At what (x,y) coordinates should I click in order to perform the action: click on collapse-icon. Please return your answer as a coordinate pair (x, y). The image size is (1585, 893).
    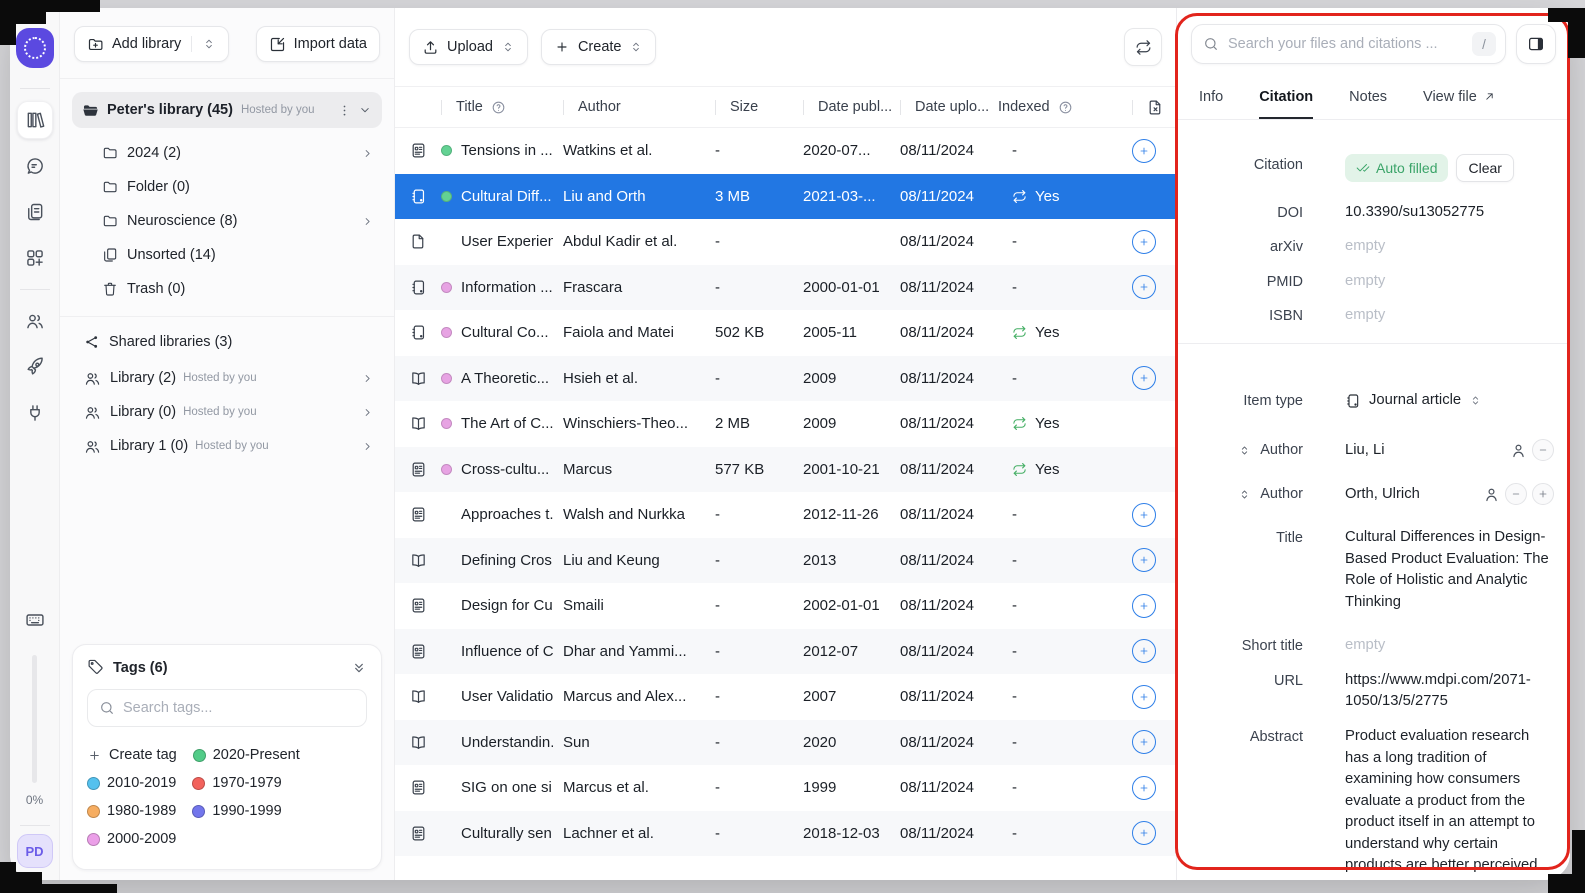
    Looking at the image, I should click on (359, 668).